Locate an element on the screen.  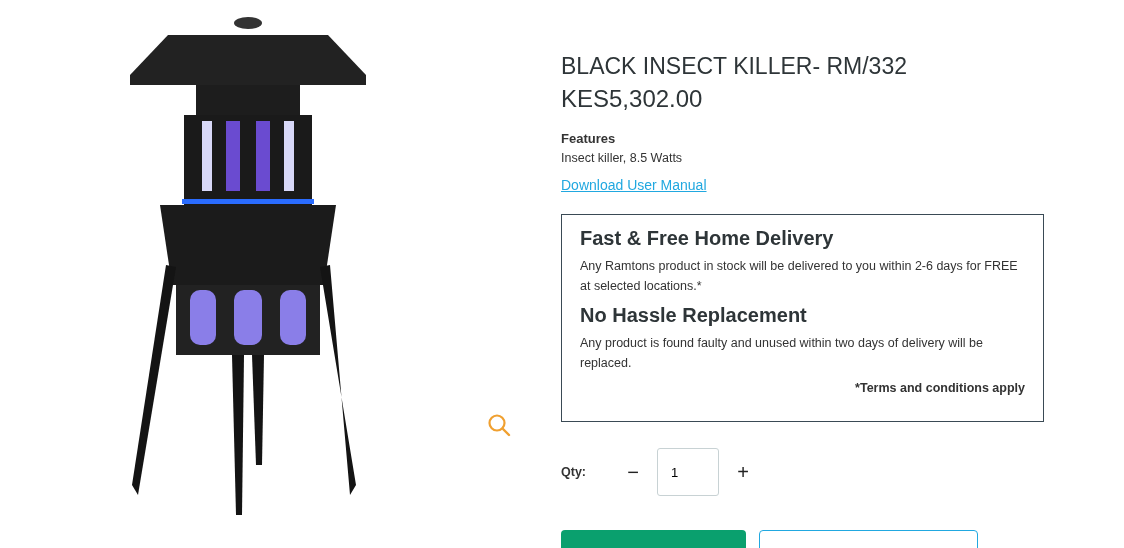
terms-note: *Terms and conditions apply is located at coordinates (939, 388).